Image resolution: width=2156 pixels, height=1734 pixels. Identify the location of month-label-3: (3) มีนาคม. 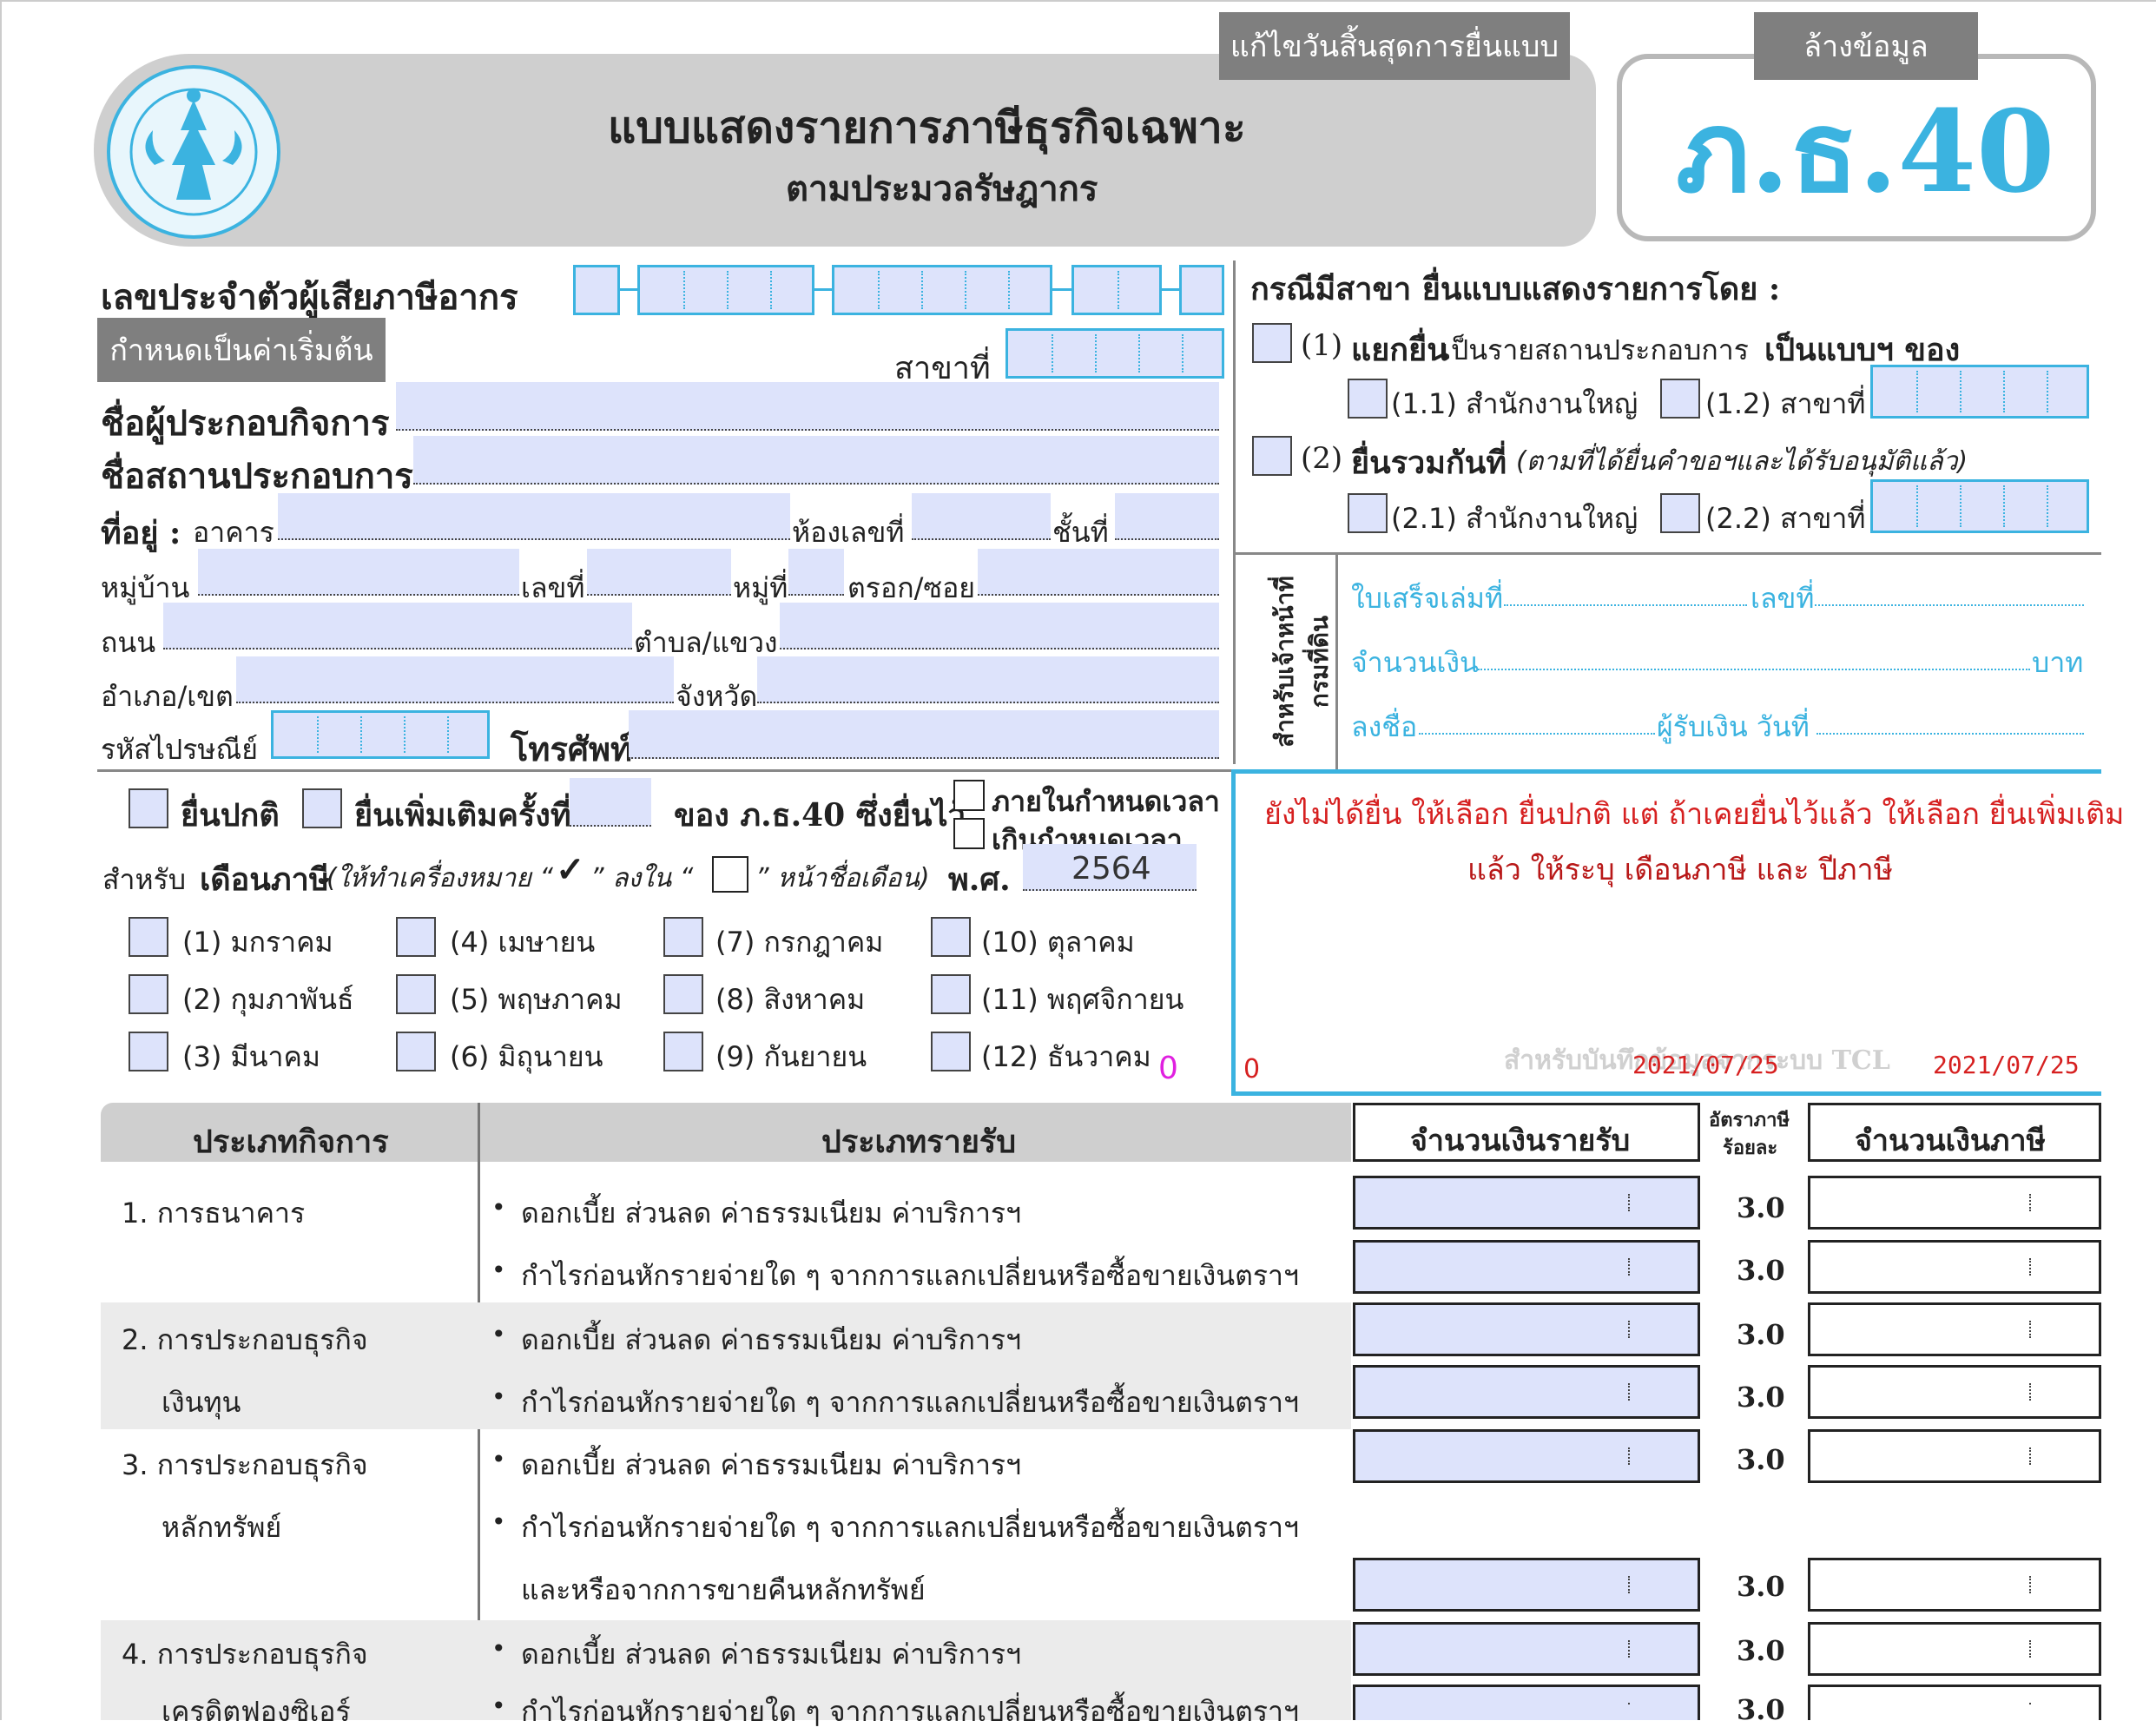
(251, 1056).